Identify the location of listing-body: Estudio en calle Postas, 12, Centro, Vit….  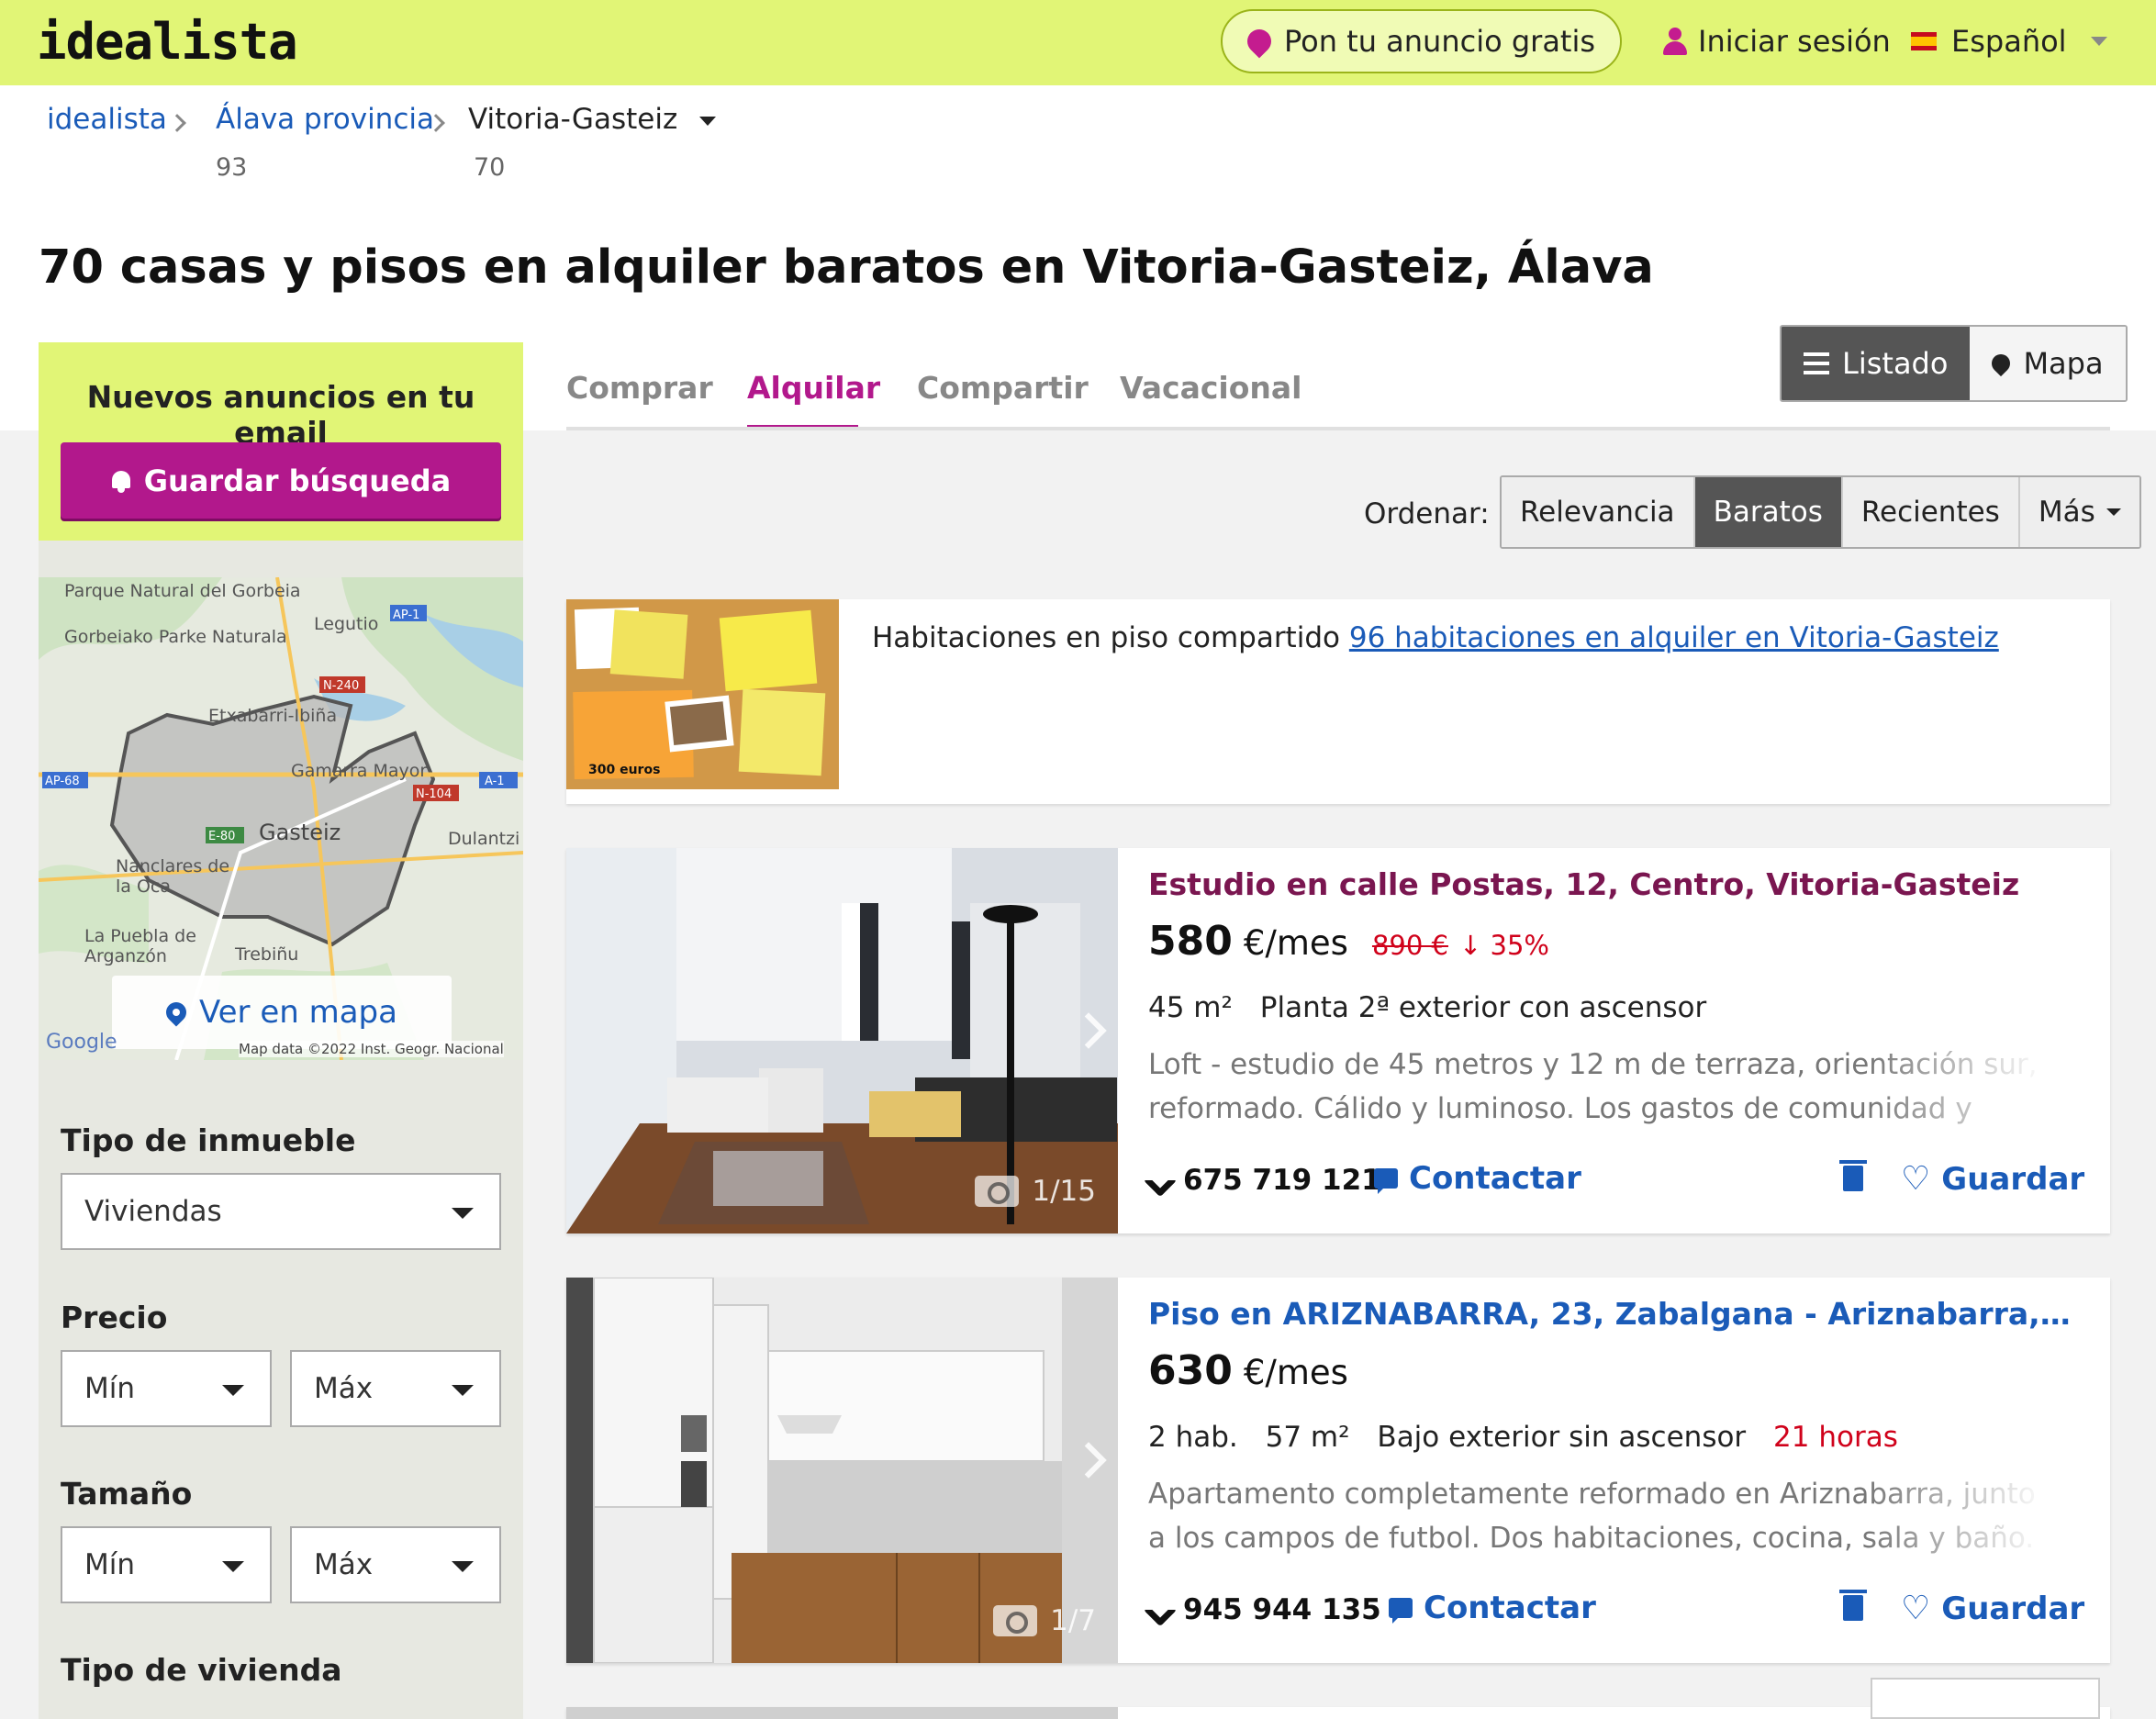
(1618, 1040).